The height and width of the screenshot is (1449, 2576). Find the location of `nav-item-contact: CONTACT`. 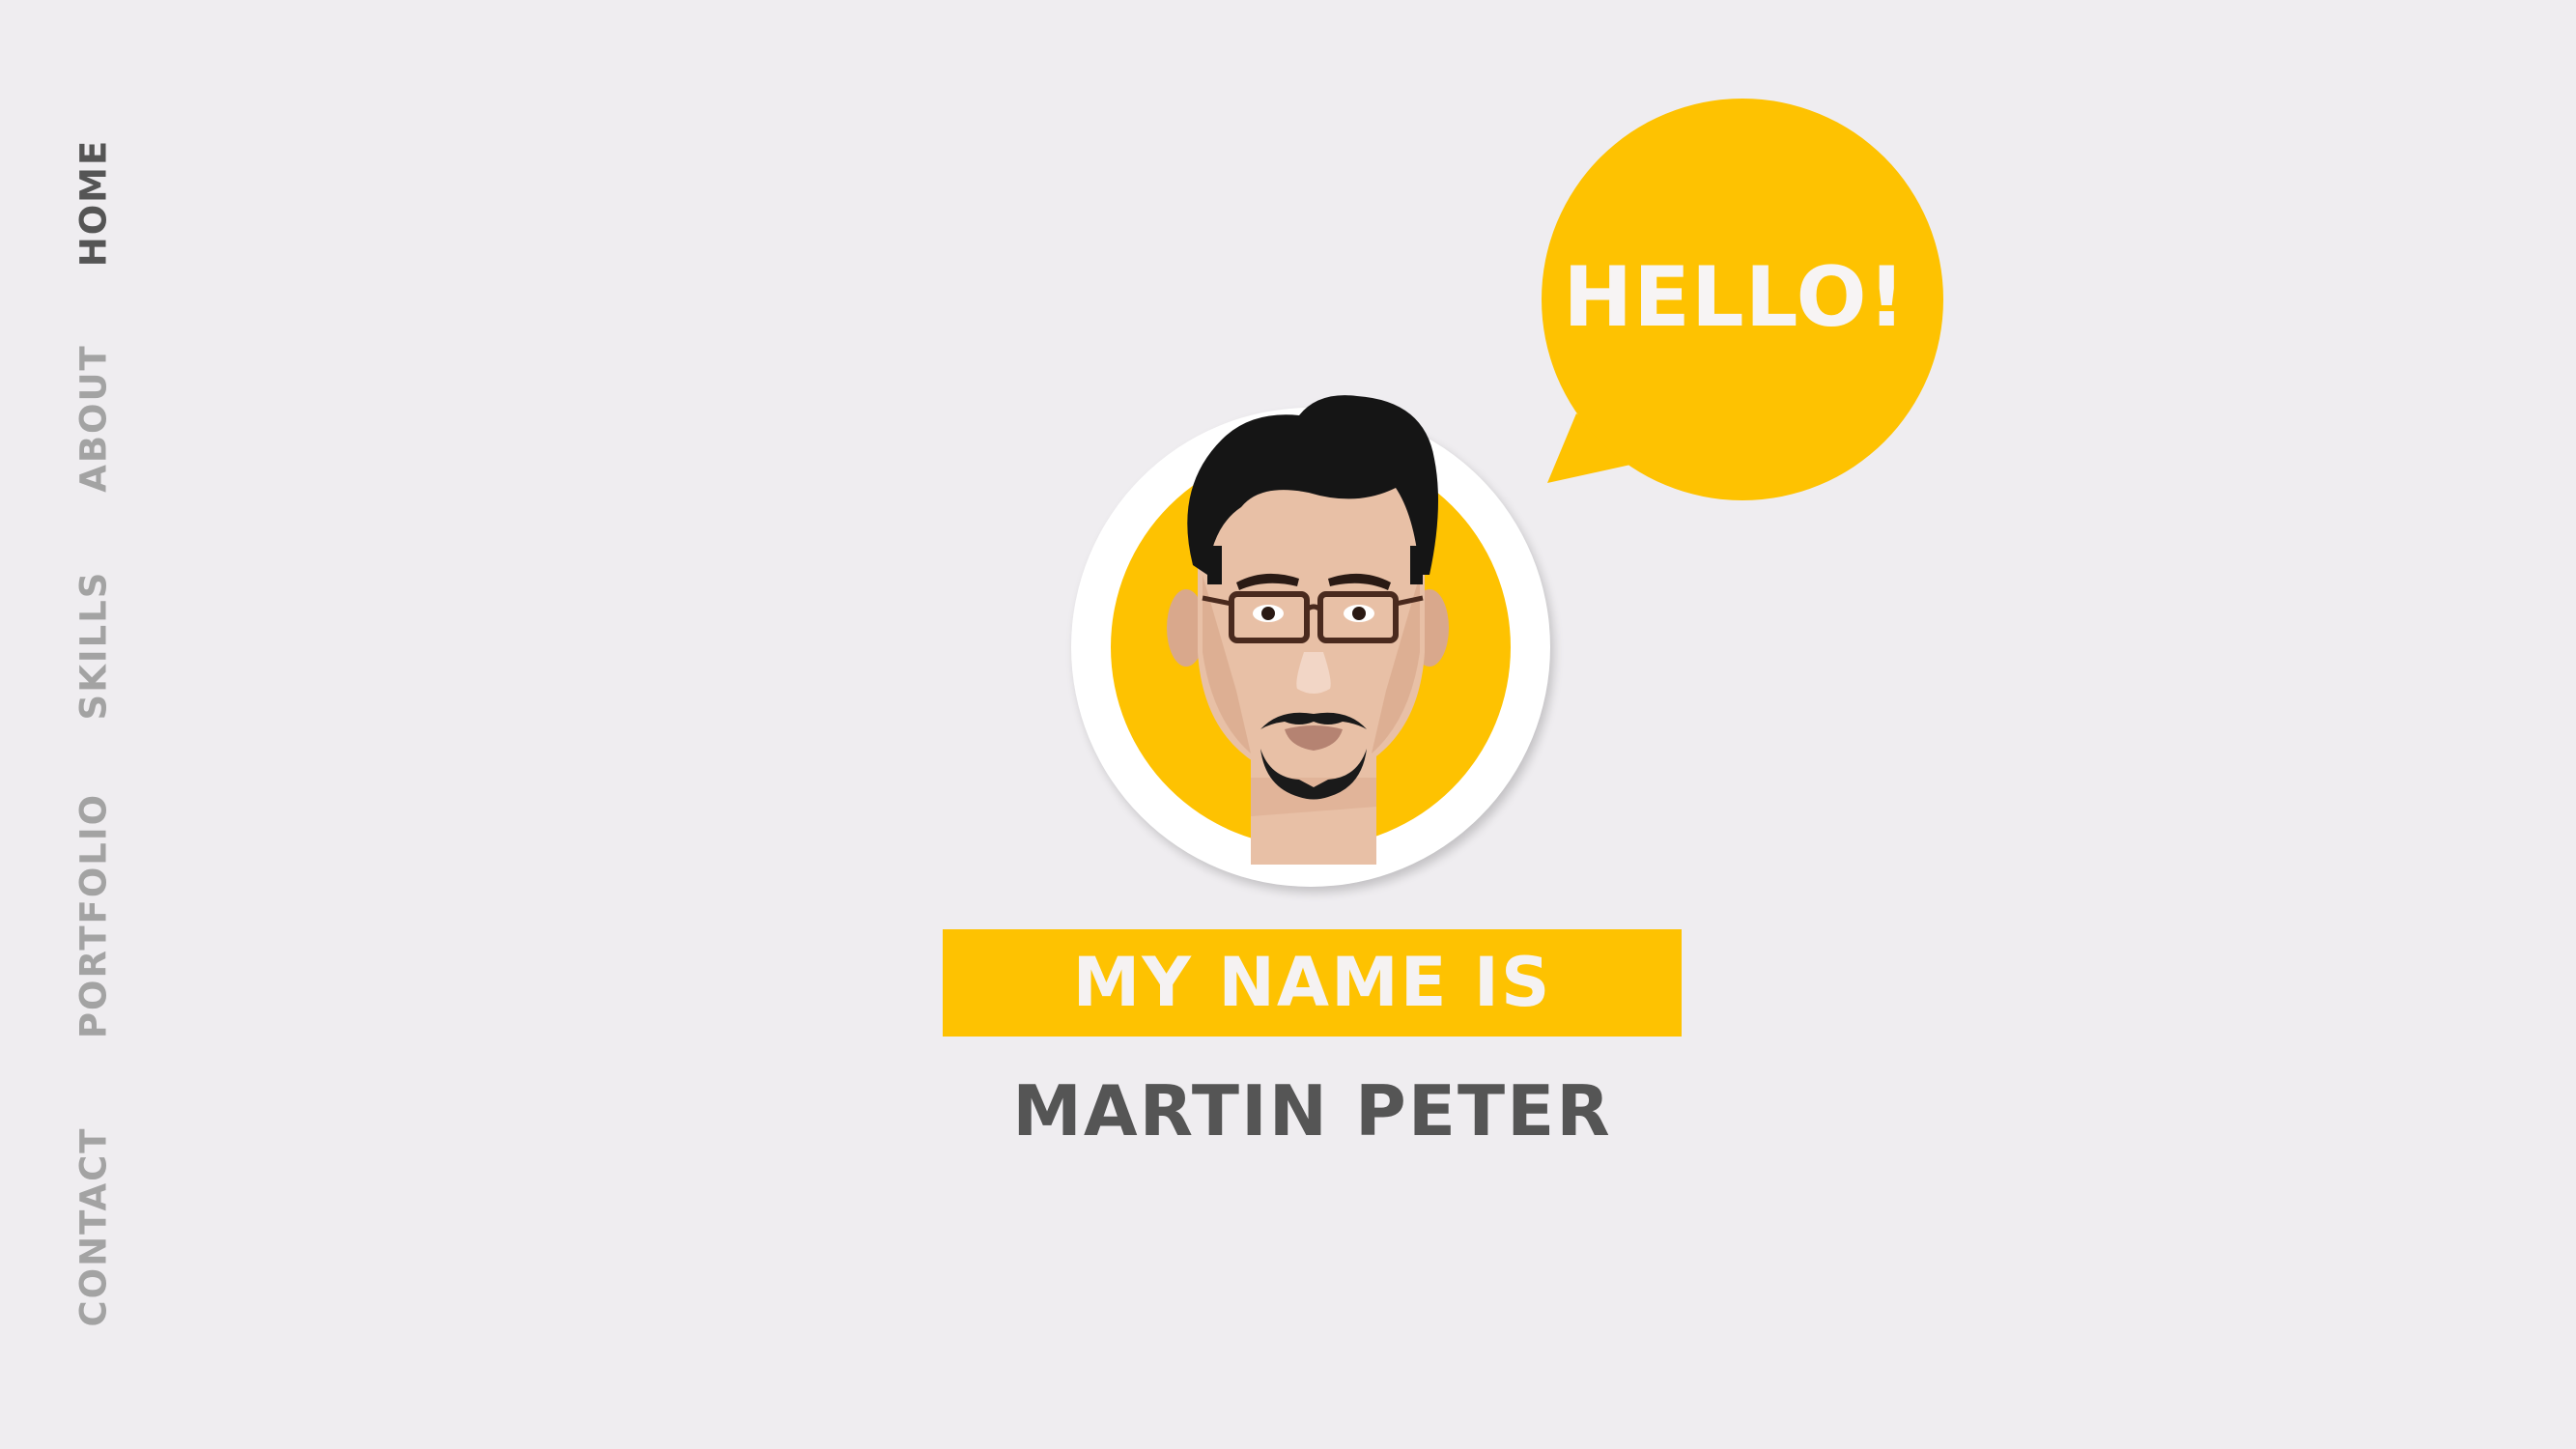

nav-item-contact: CONTACT is located at coordinates (94, 1227).